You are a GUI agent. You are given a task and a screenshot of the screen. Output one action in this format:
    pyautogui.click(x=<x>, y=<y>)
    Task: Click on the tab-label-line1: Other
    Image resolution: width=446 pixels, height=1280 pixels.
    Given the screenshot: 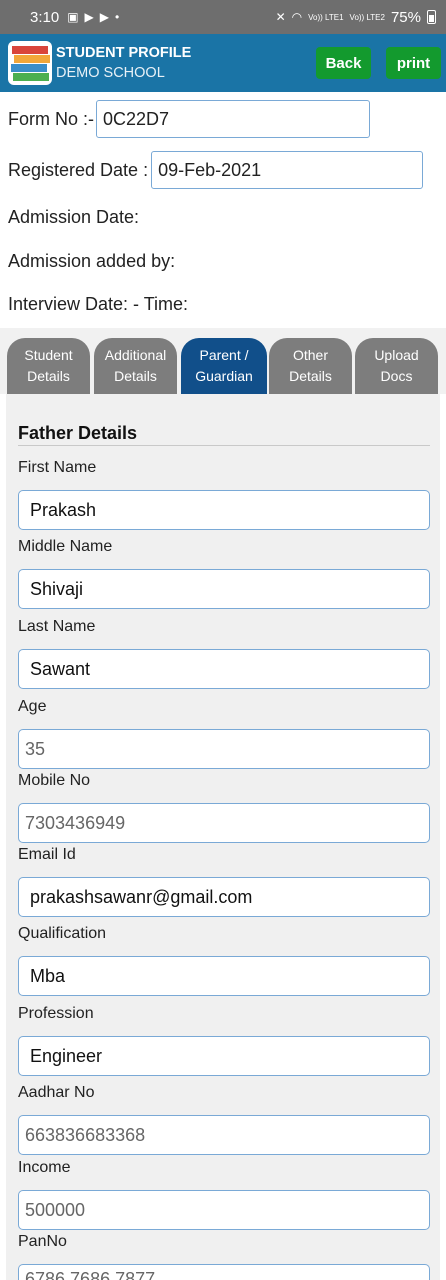 What is the action you would take?
    pyautogui.click(x=310, y=355)
    